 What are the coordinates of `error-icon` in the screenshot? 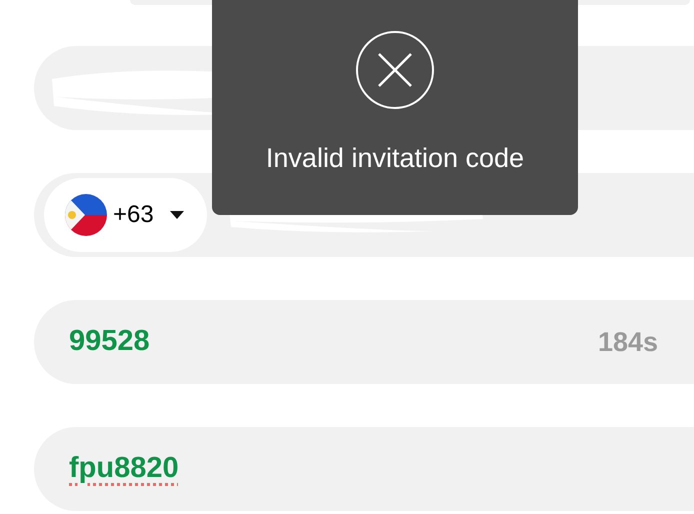 It's located at (395, 70).